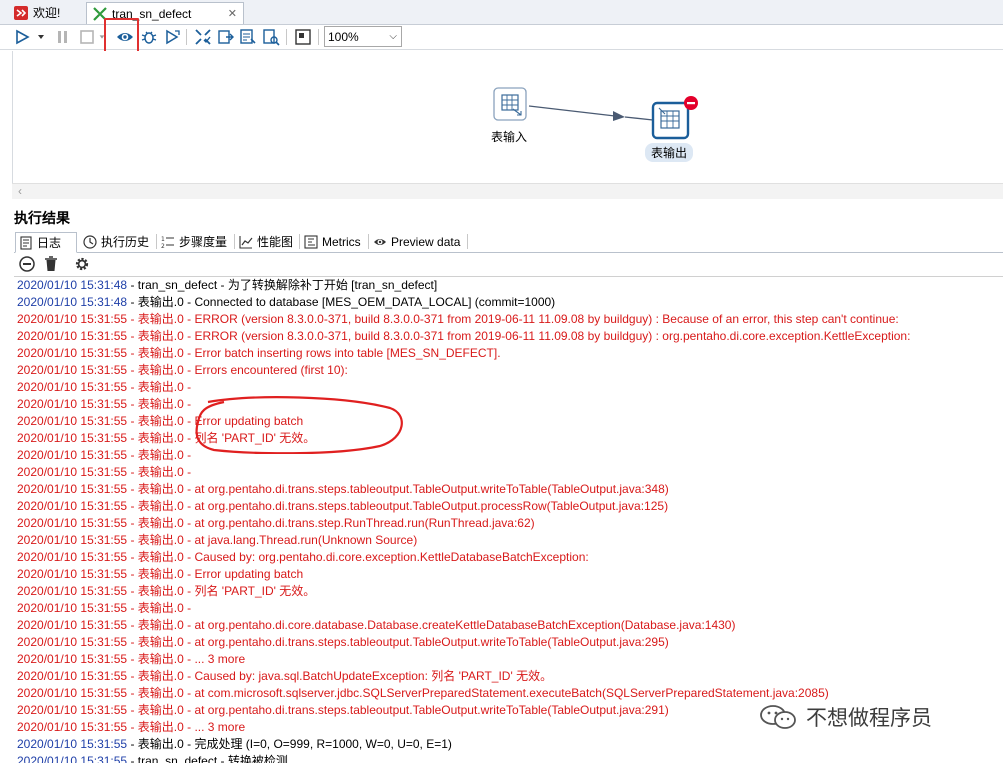 This screenshot has height=763, width=1003. Describe the element at coordinates (82, 264) in the screenshot. I see `gear-icon` at that location.